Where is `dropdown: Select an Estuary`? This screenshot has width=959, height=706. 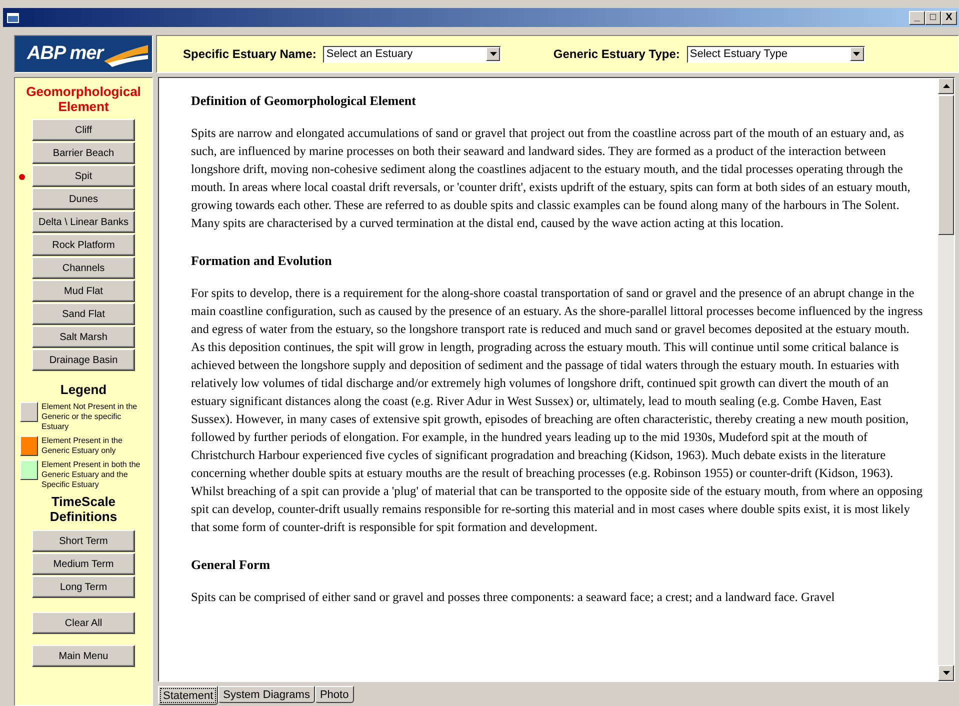
dropdown: Select an Estuary is located at coordinates (412, 54).